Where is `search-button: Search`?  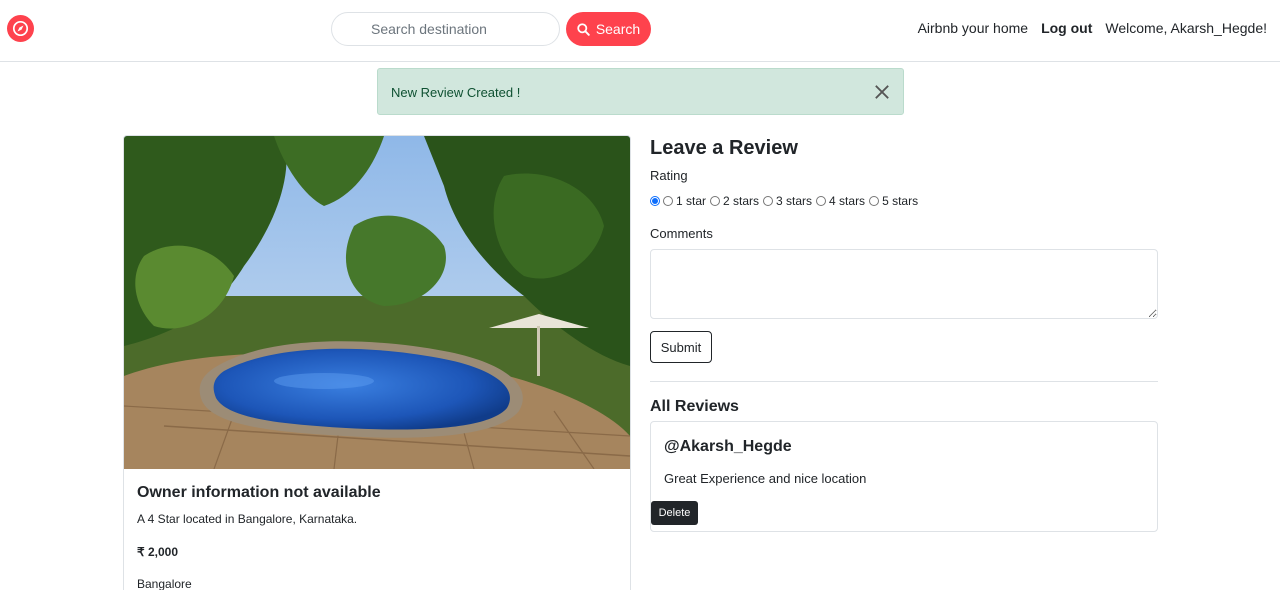 search-button: Search is located at coordinates (608, 29).